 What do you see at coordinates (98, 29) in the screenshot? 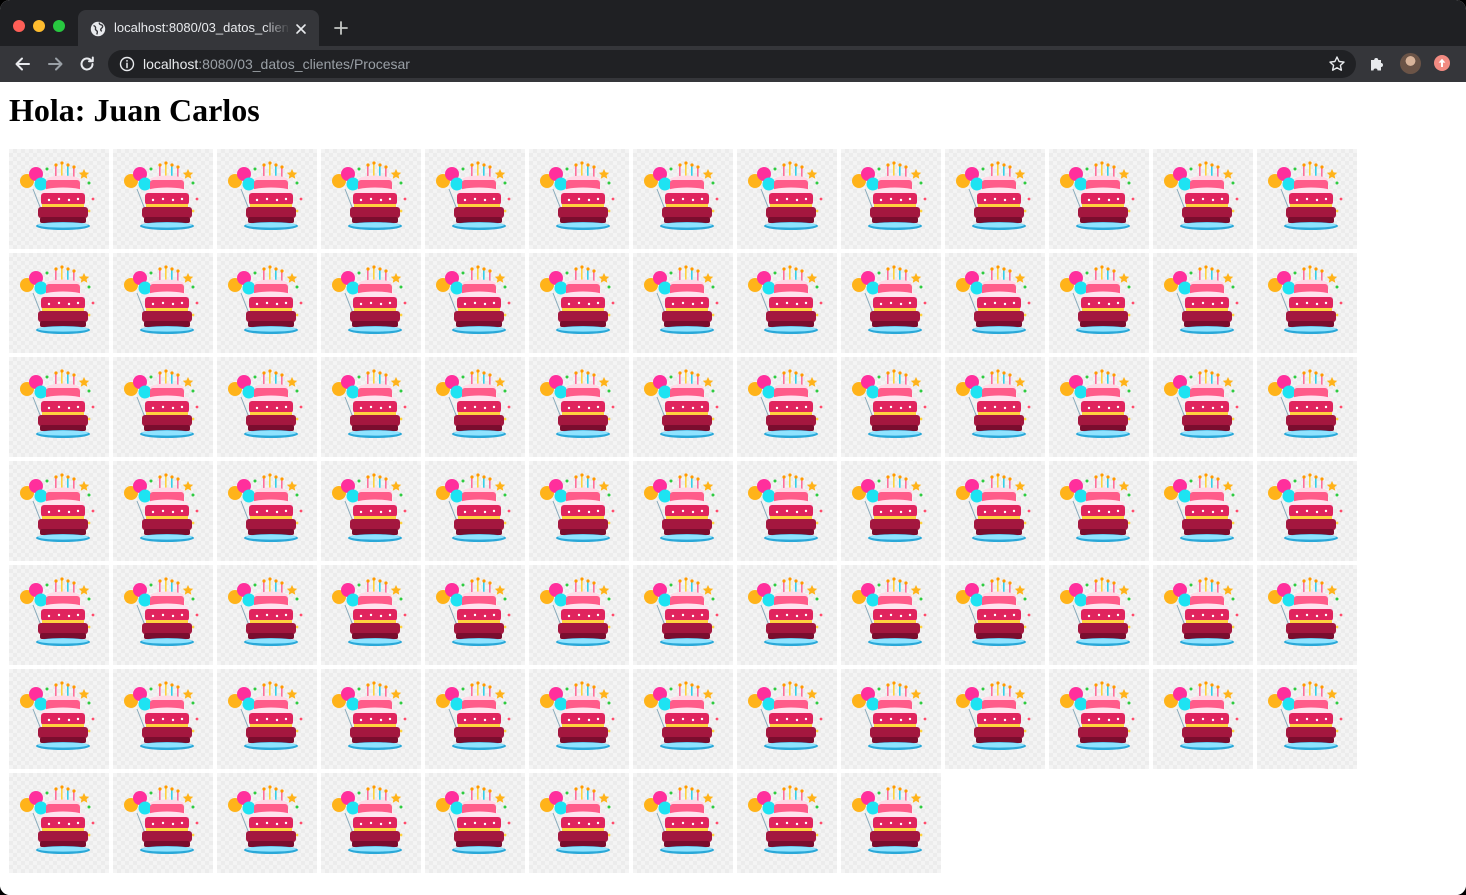
I see `globe-icon` at bounding box center [98, 29].